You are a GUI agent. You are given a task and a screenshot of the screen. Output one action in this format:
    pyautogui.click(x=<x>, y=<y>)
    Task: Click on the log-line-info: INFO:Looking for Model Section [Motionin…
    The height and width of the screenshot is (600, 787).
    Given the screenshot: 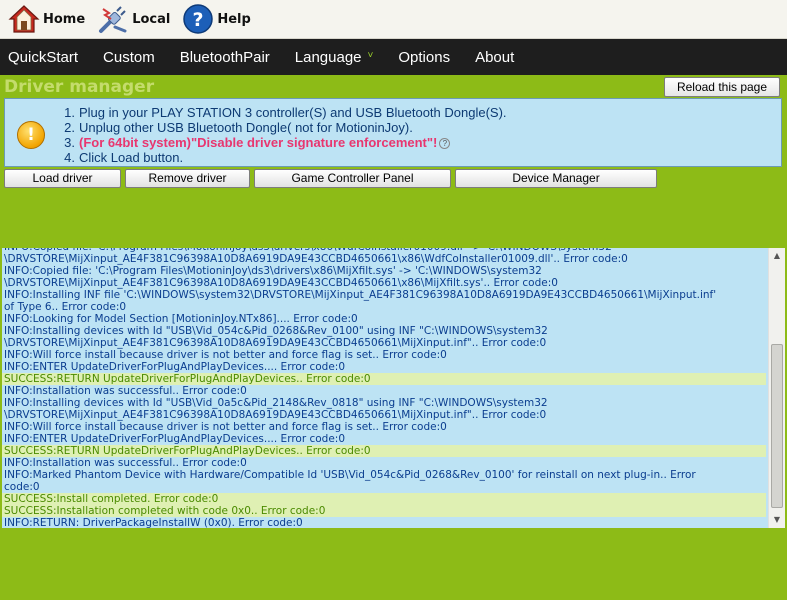 What is the action you would take?
    pyautogui.click(x=181, y=319)
    